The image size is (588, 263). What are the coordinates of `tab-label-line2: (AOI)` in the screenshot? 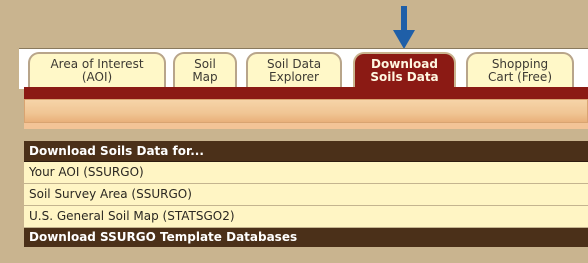 It's located at (97, 77).